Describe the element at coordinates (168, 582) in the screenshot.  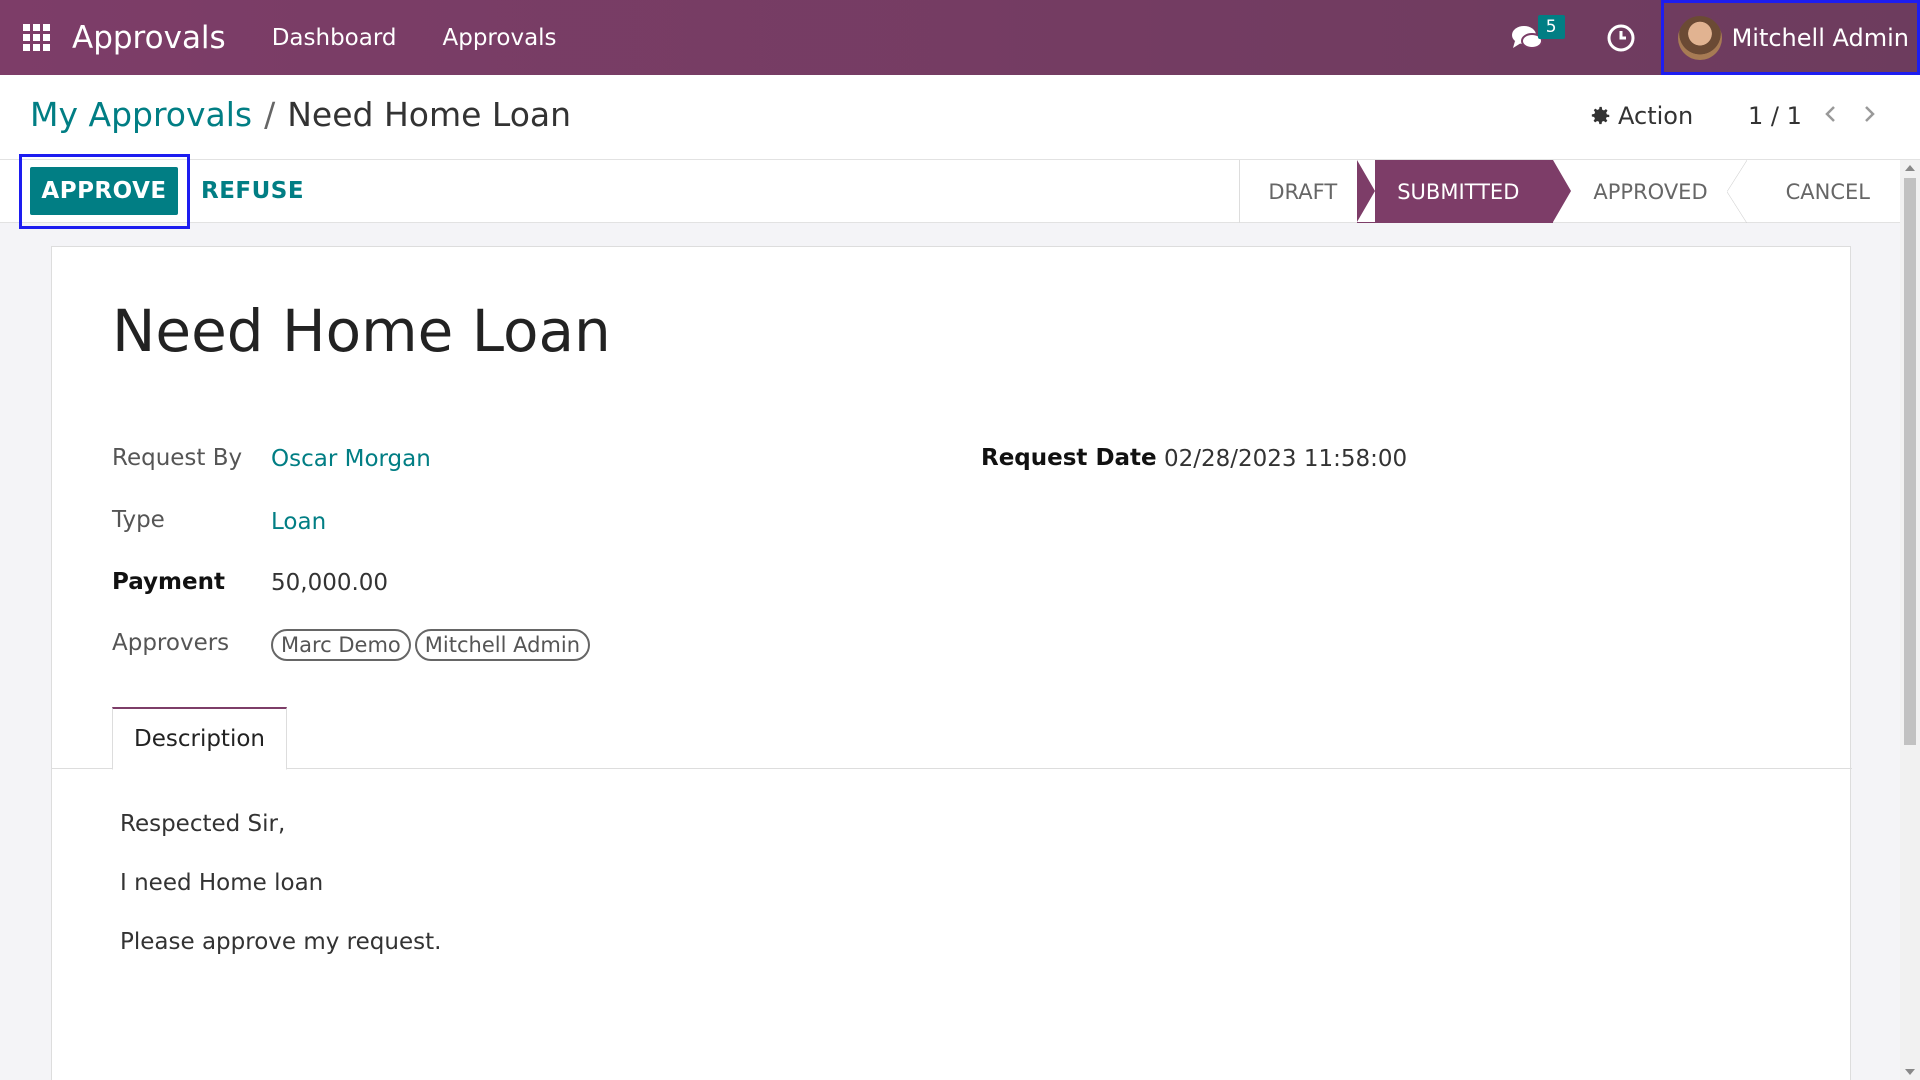
I see `payment-label: Payment` at that location.